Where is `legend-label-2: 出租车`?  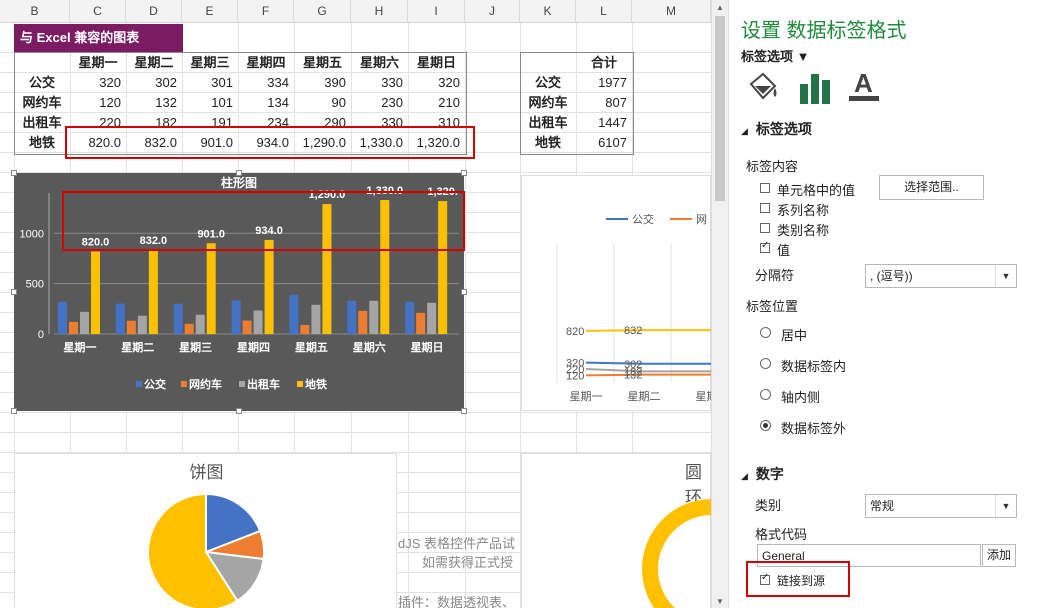
legend-label-2: 出租车 is located at coordinates (263, 384).